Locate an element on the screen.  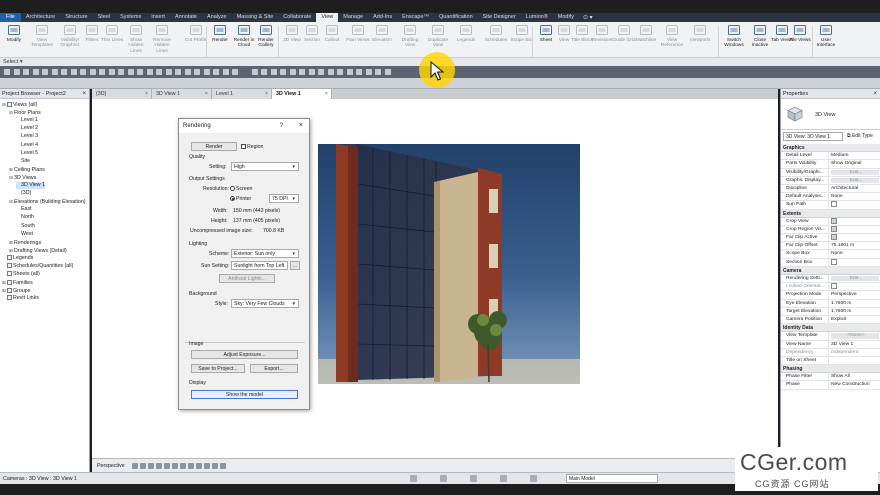
browser-item-east: East is located at coordinates (24, 209).